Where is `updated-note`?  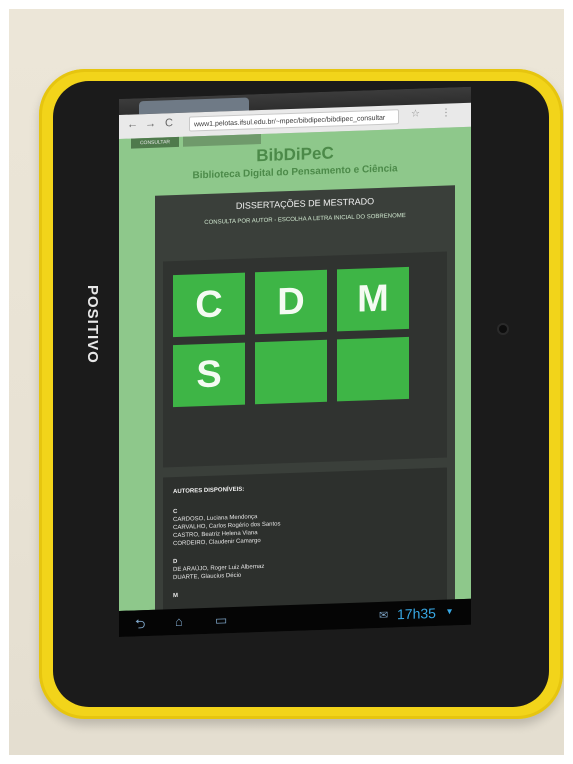
updated-note is located at coordinates (305, 236).